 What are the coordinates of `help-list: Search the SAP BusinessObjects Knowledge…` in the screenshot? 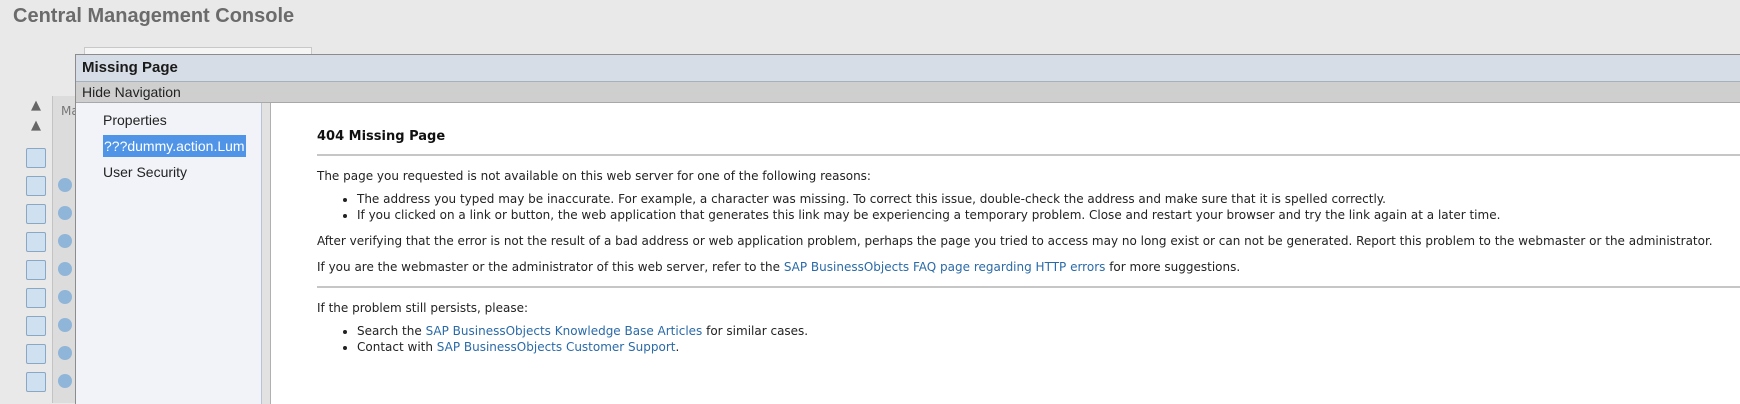 It's located at (1028, 339).